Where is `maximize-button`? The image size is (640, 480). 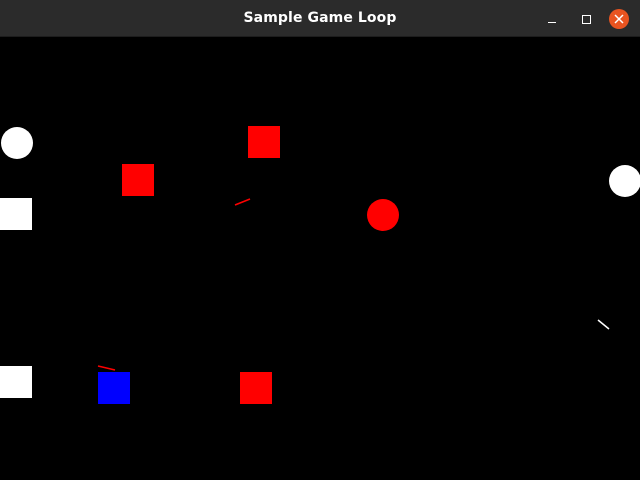 maximize-button is located at coordinates (586, 19).